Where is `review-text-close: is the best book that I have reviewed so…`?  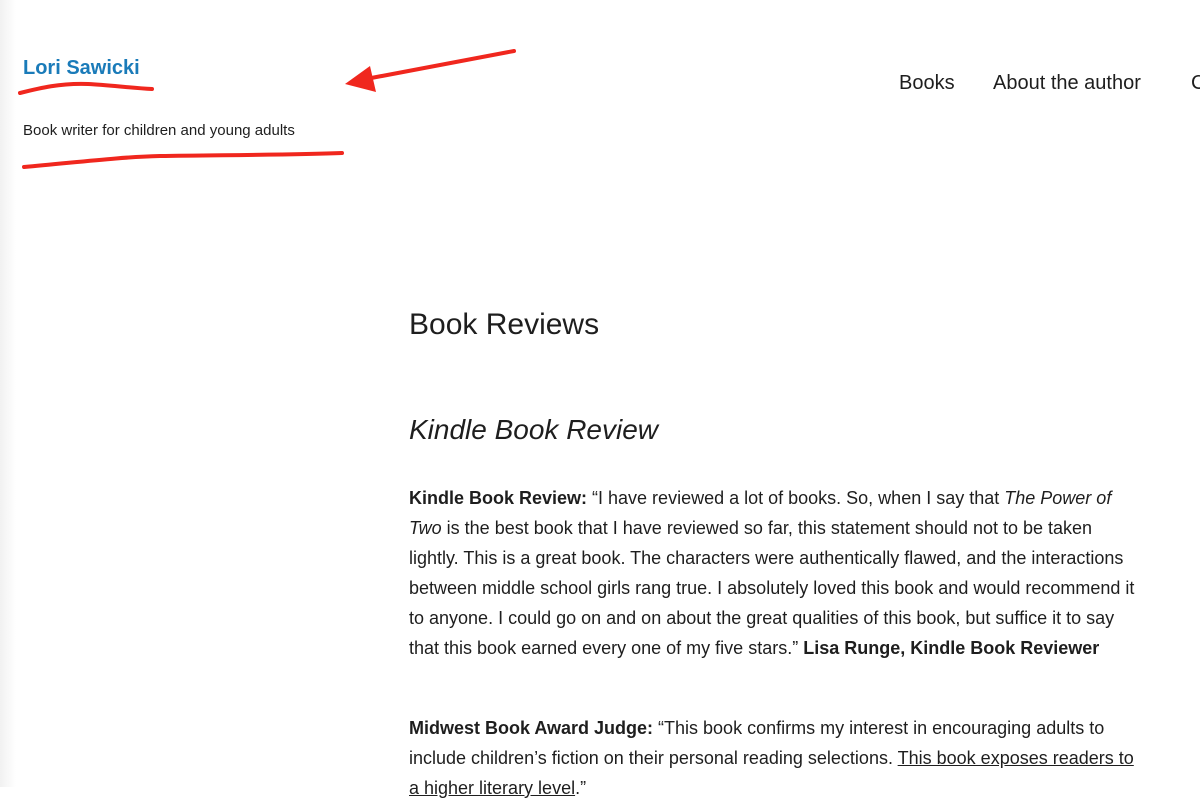 review-text-close: is the best book that I have reviewed so… is located at coordinates (772, 588).